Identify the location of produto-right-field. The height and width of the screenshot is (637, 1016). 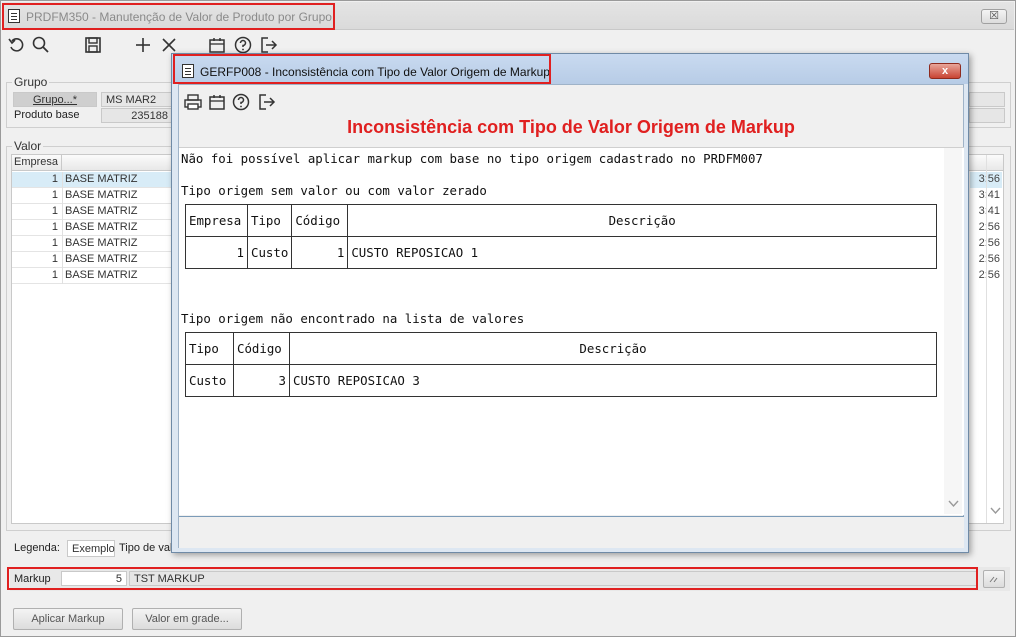
(987, 115).